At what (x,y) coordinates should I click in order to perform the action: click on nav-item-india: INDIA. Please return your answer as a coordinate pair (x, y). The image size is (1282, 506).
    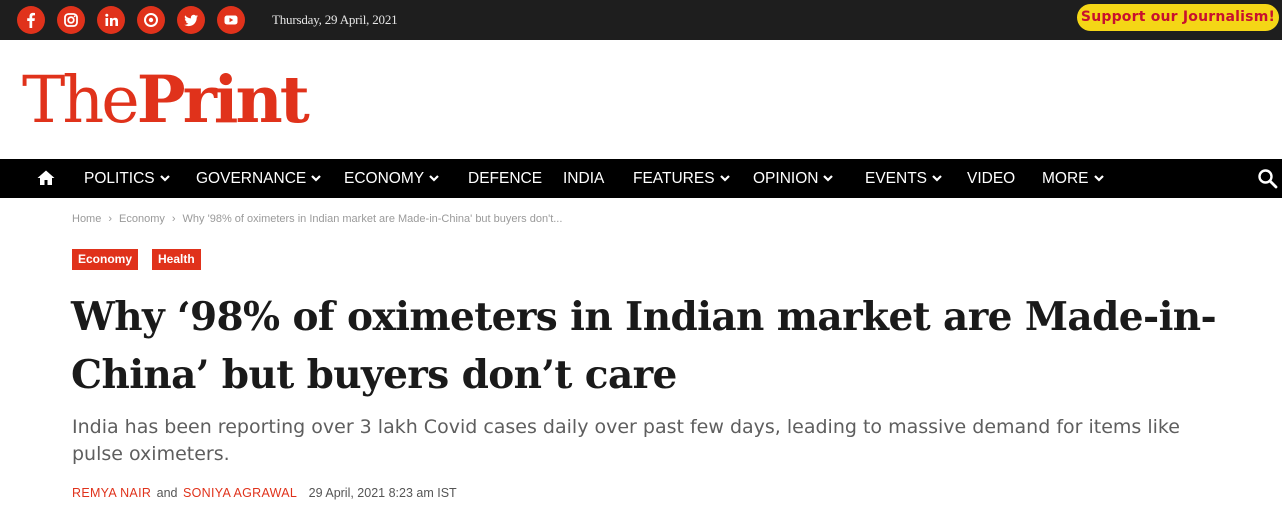
    Looking at the image, I should click on (583, 178).